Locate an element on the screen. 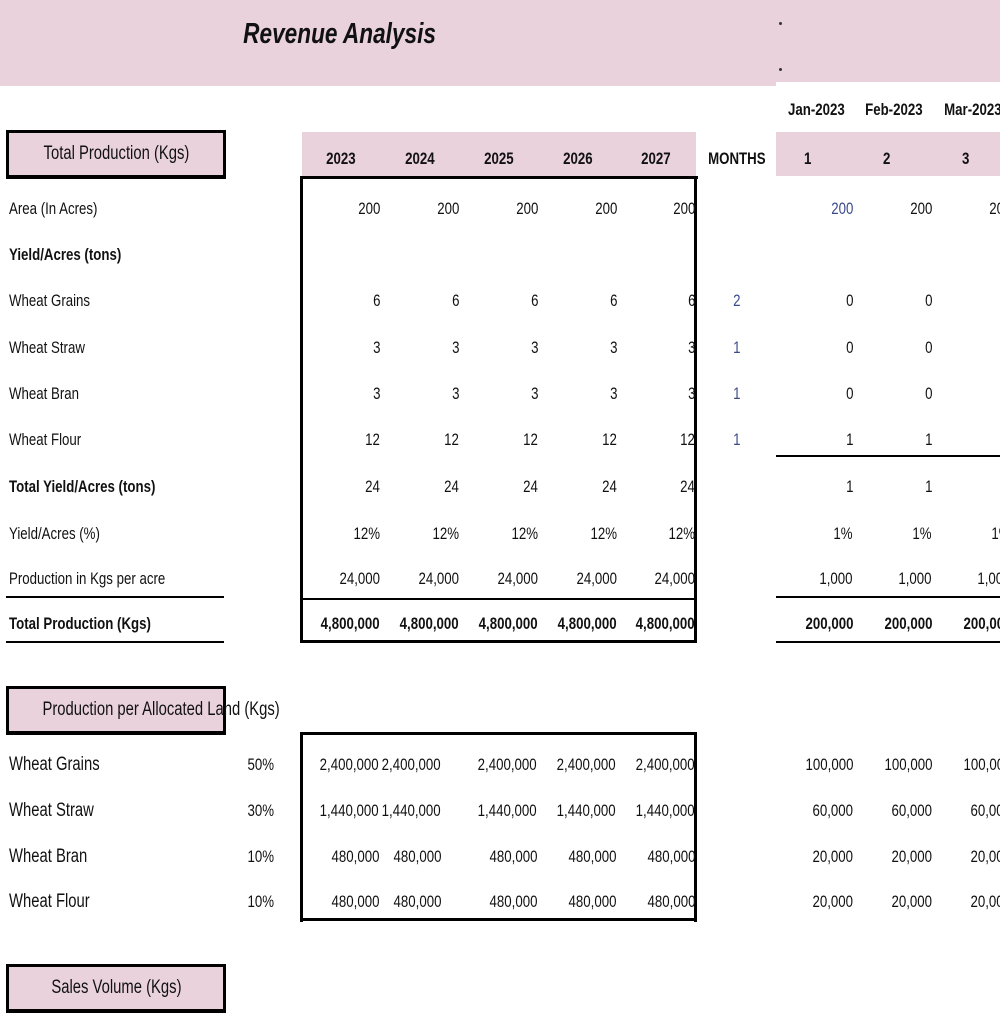  share-cell: 50% is located at coordinates (247, 765).